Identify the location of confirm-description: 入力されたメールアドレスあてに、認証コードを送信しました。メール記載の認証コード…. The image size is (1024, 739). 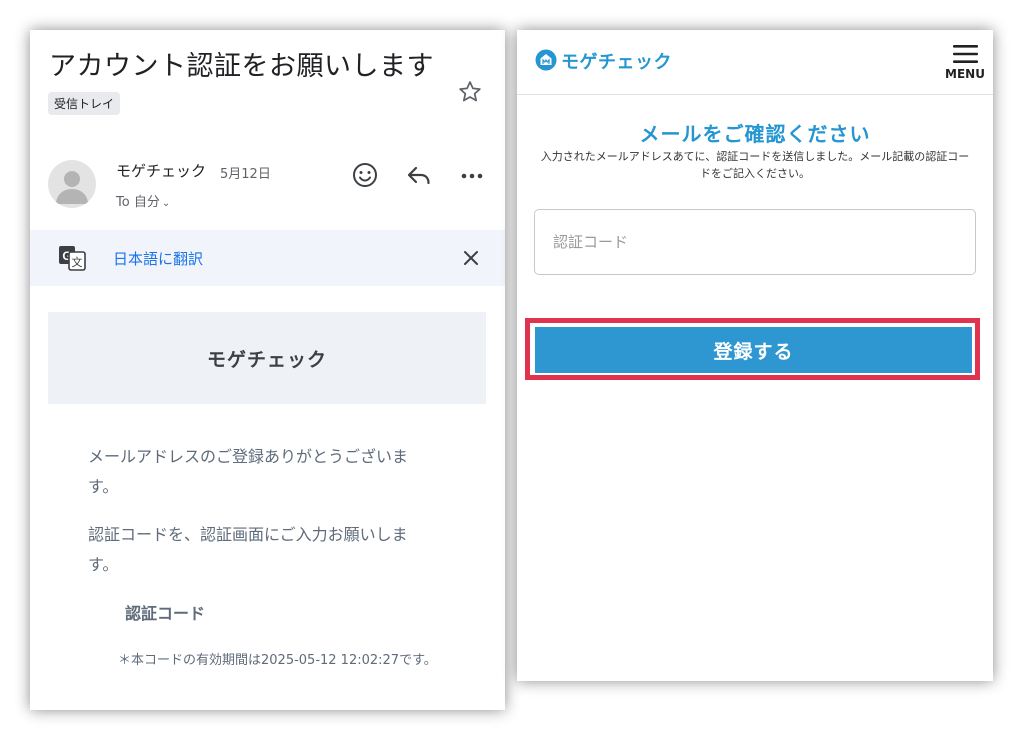
(755, 165).